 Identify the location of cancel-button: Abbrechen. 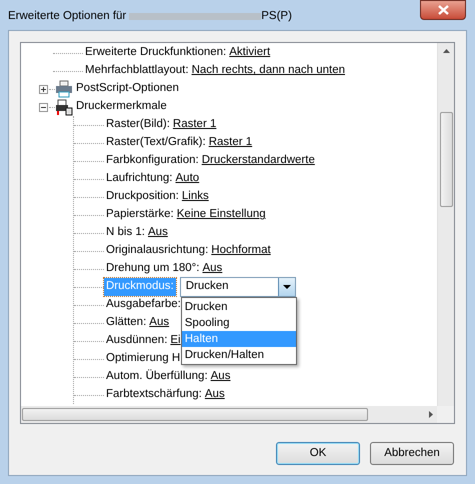
(412, 453).